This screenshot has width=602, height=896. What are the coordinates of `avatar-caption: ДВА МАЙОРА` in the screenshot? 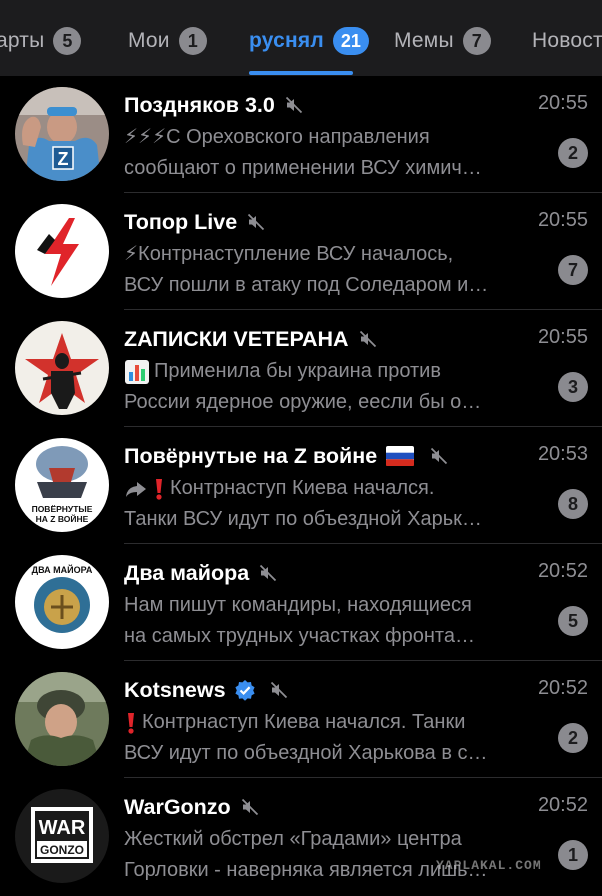 It's located at (62, 569).